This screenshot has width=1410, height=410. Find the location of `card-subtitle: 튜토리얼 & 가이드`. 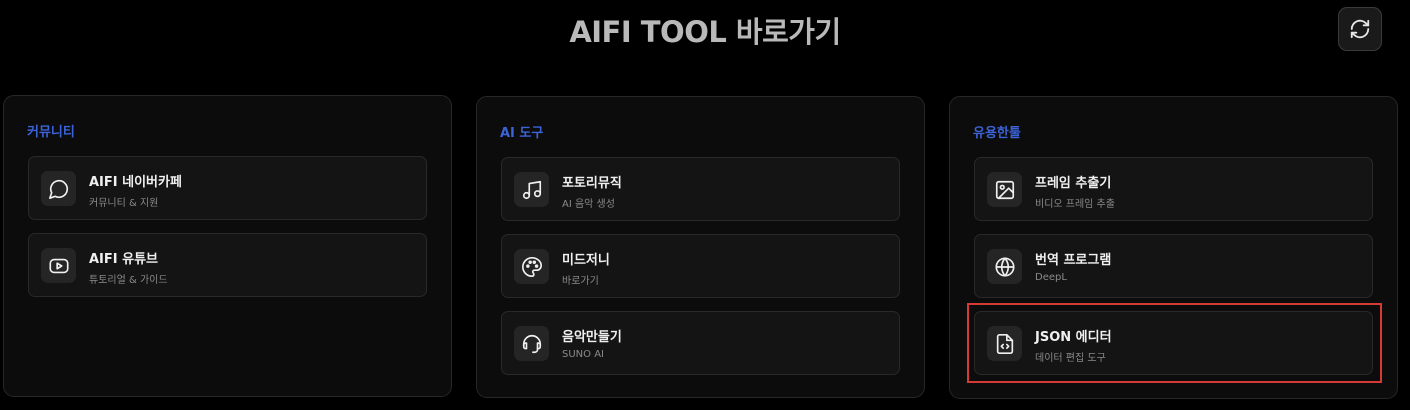

card-subtitle: 튜토리얼 & 가이드 is located at coordinates (128, 280).